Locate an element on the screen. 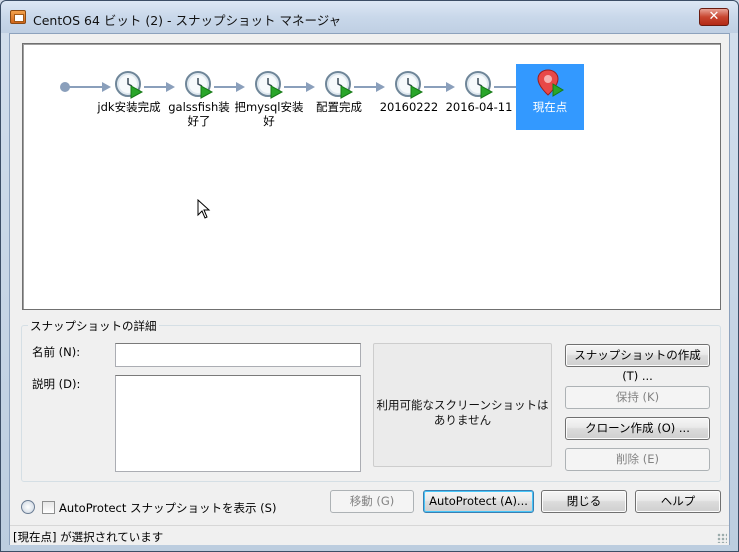 The width and height of the screenshot is (739, 552). current-state-wrapper: 現在点 is located at coordinates (550, 91).